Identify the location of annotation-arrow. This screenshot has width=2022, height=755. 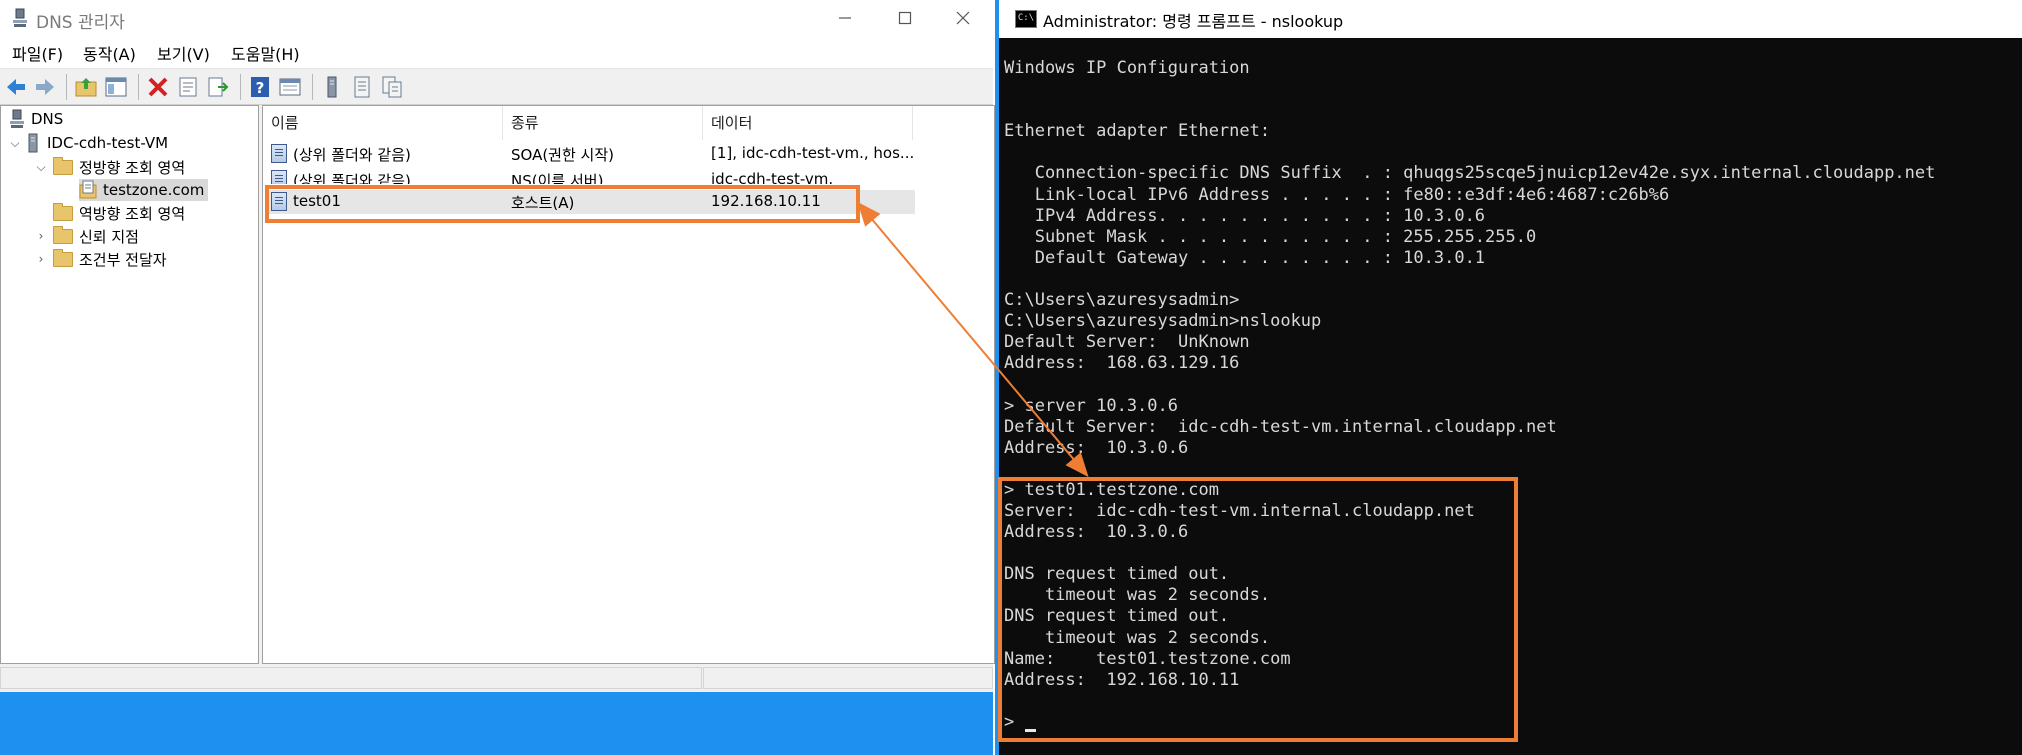
(973, 339).